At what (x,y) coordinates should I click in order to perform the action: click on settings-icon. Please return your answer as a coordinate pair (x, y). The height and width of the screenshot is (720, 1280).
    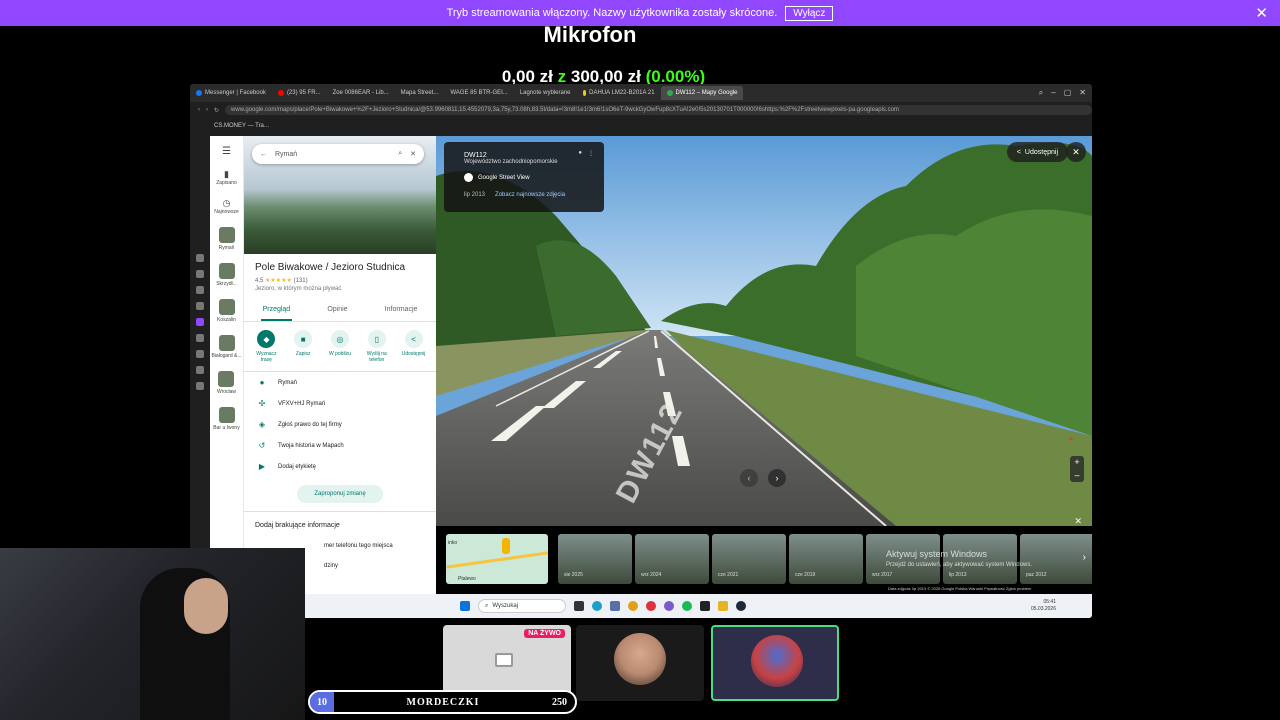
    Looking at the image, I should click on (615, 606).